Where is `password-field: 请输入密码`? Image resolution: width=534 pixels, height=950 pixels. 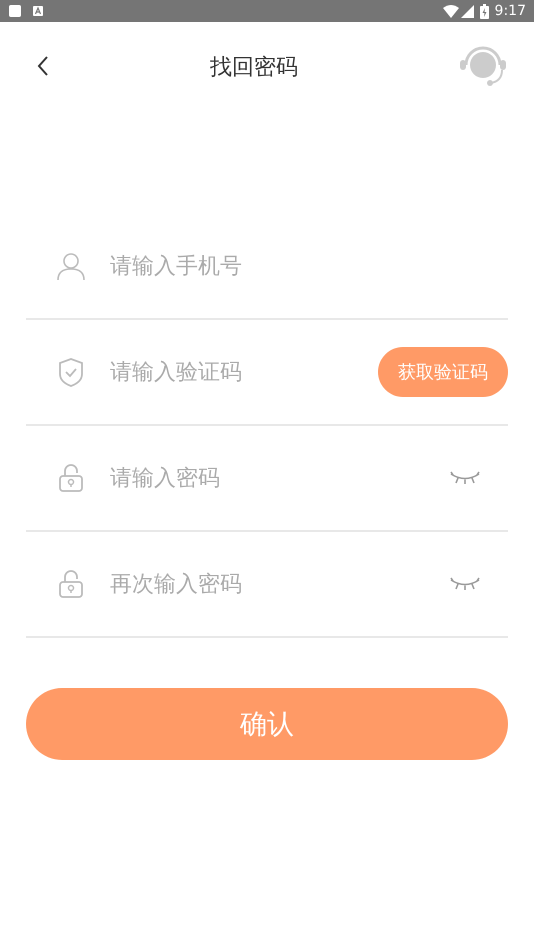
password-field: 请输入密码 is located at coordinates (279, 478).